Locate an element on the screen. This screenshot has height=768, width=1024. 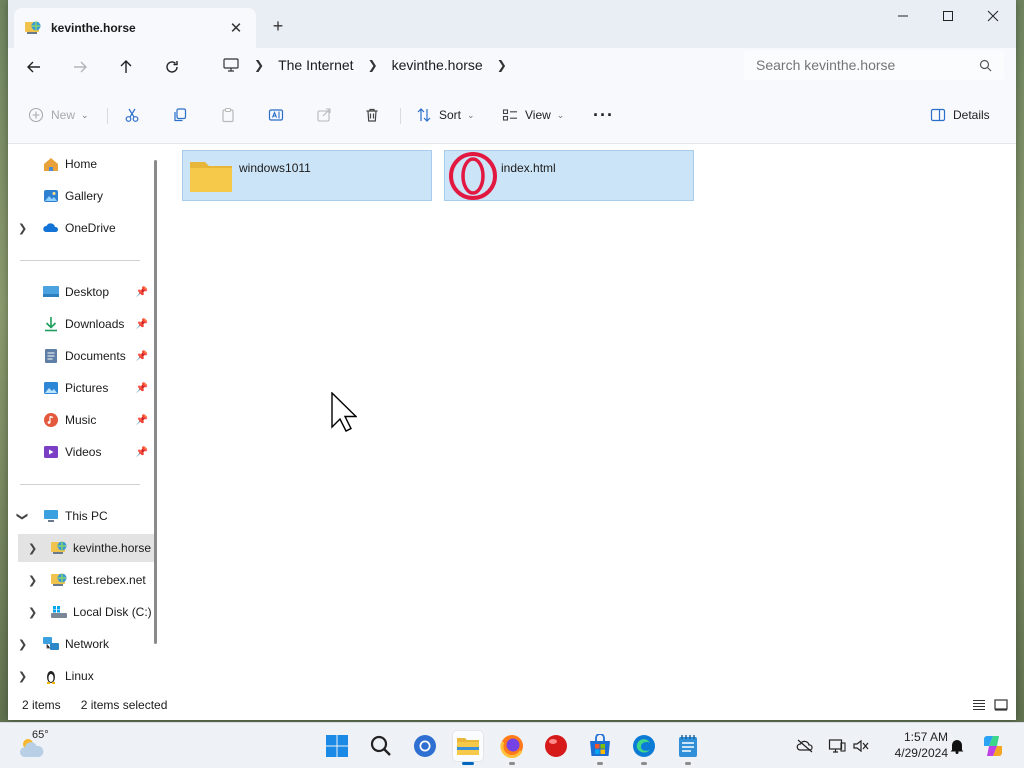
onedrive-tray-icon is located at coordinates (805, 746).